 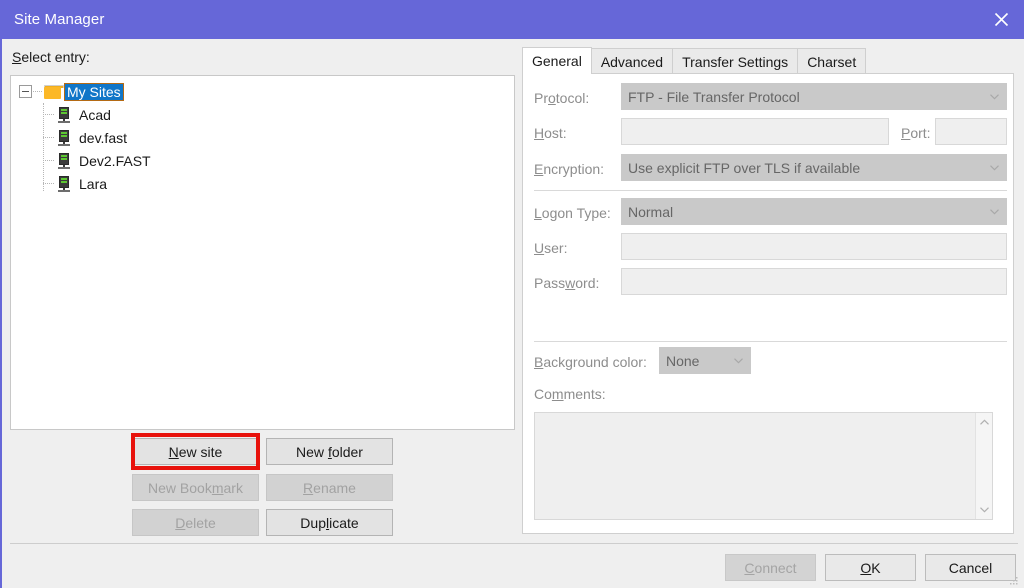 What do you see at coordinates (744, 167) in the screenshot?
I see `encryption-value: Use explicit FTP over TLS if available` at bounding box center [744, 167].